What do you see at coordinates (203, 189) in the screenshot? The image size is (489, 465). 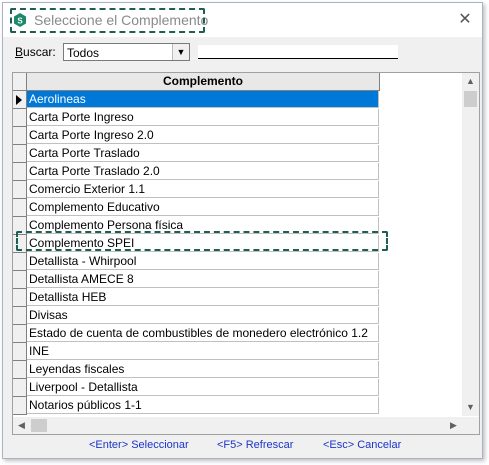 I see `complement-name-cell: Comercio Exterior 1.1` at bounding box center [203, 189].